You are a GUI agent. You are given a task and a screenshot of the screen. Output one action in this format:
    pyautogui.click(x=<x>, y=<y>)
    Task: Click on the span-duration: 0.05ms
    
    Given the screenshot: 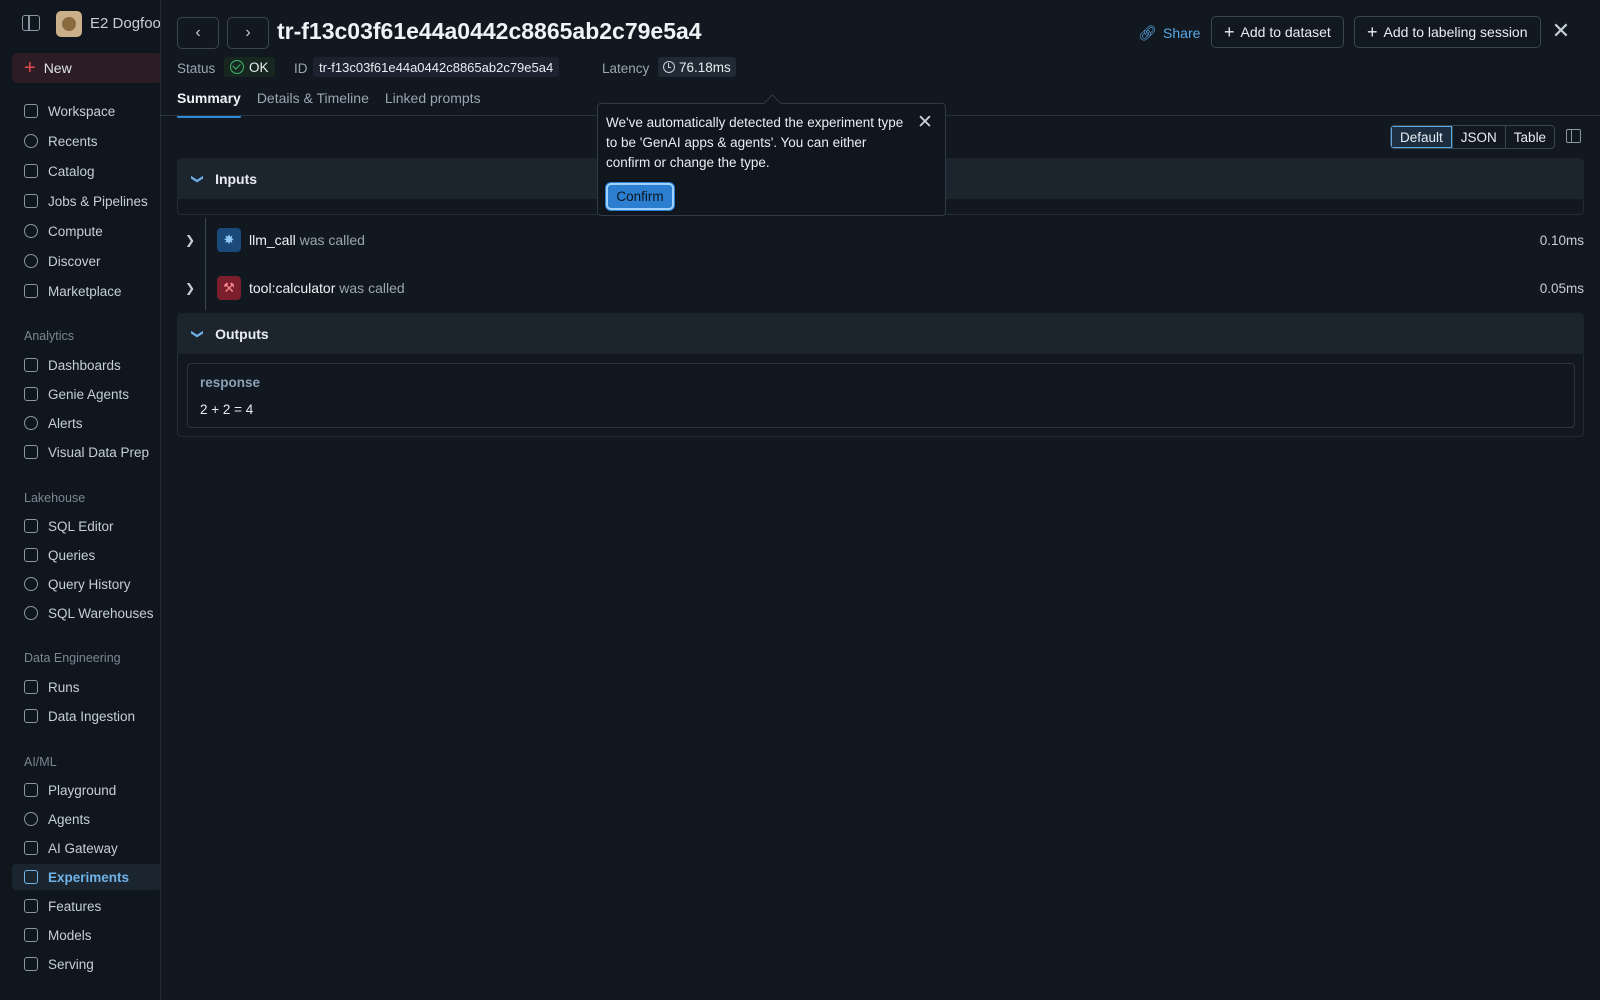 What is the action you would take?
    pyautogui.click(x=1561, y=288)
    